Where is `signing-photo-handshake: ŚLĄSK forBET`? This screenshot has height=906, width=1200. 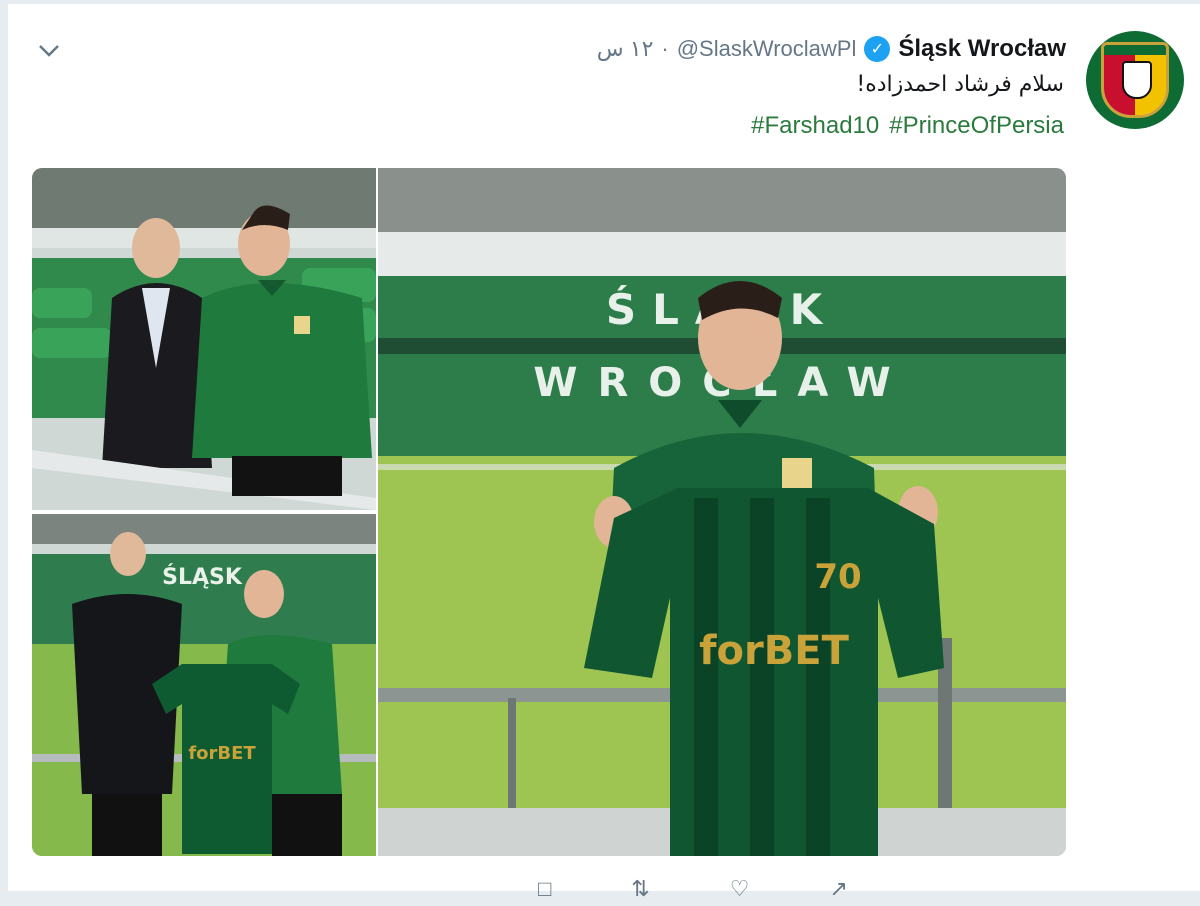
signing-photo-handshake: ŚLĄSK forBET is located at coordinates (204, 685).